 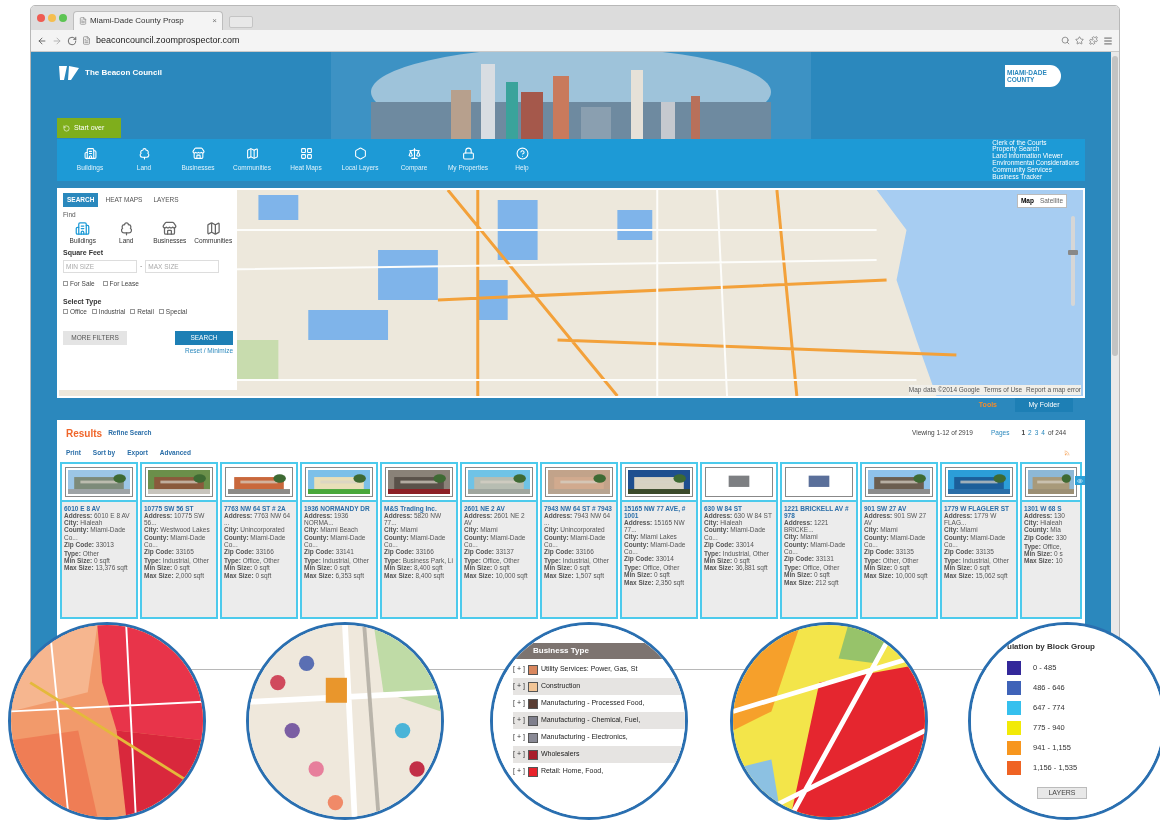 I want to click on legend-title: Business Type, so click(x=561, y=651).